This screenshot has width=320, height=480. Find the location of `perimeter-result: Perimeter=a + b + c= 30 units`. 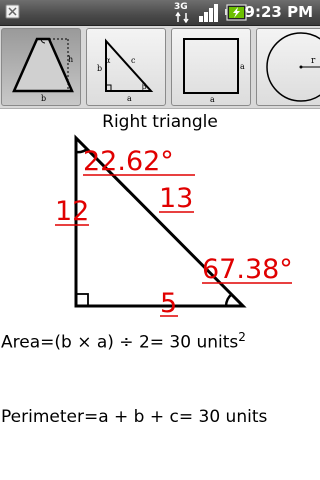

perimeter-result: Perimeter=a + b + c= 30 units is located at coordinates (134, 417).